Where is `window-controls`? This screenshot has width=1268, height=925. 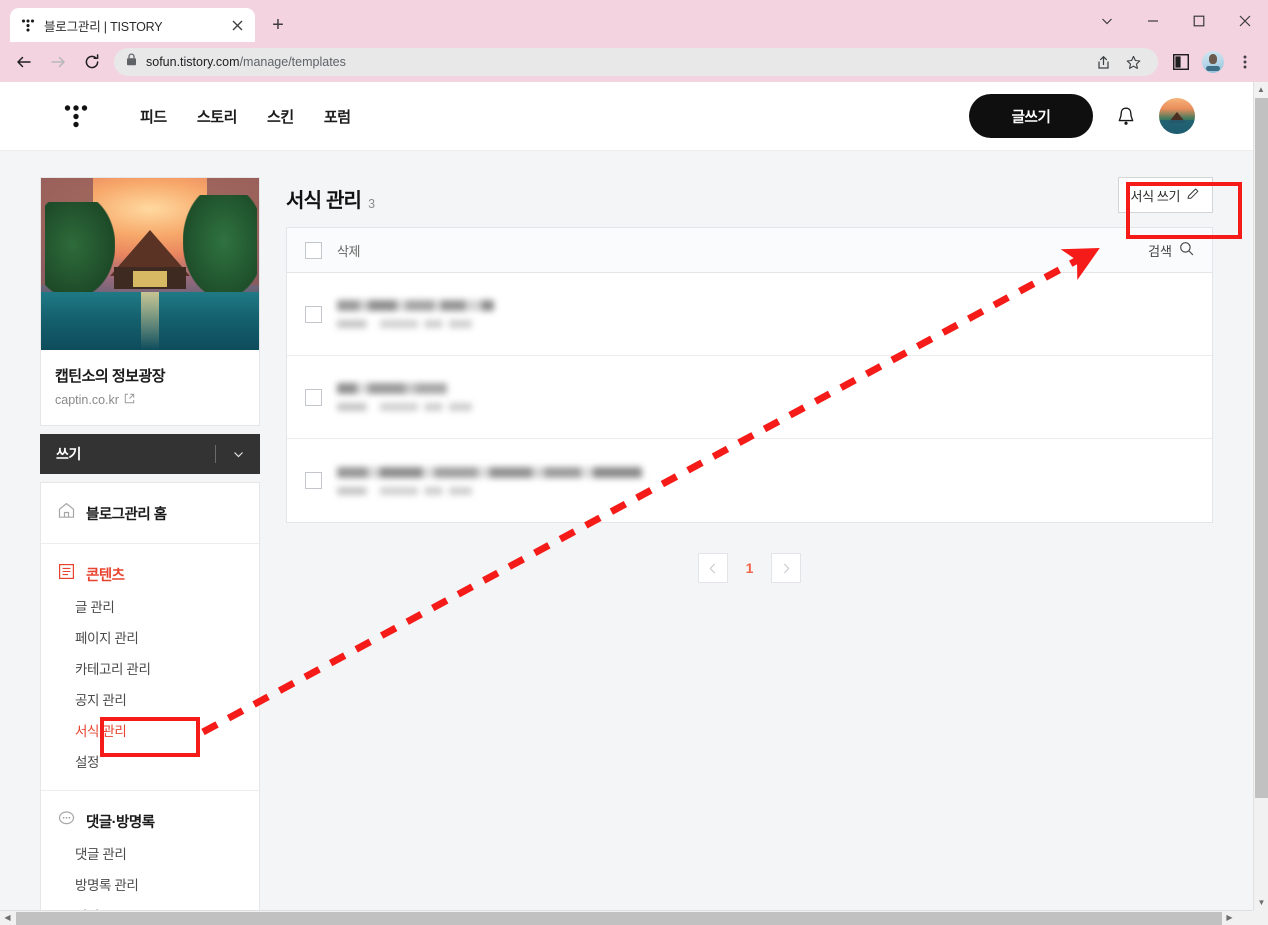 window-controls is located at coordinates (1176, 21).